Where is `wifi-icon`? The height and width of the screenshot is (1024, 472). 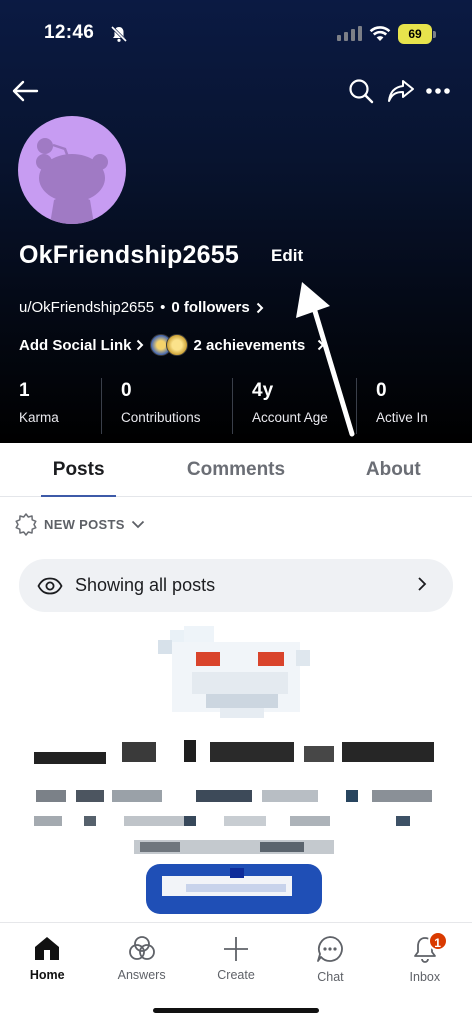
wifi-icon is located at coordinates (380, 33).